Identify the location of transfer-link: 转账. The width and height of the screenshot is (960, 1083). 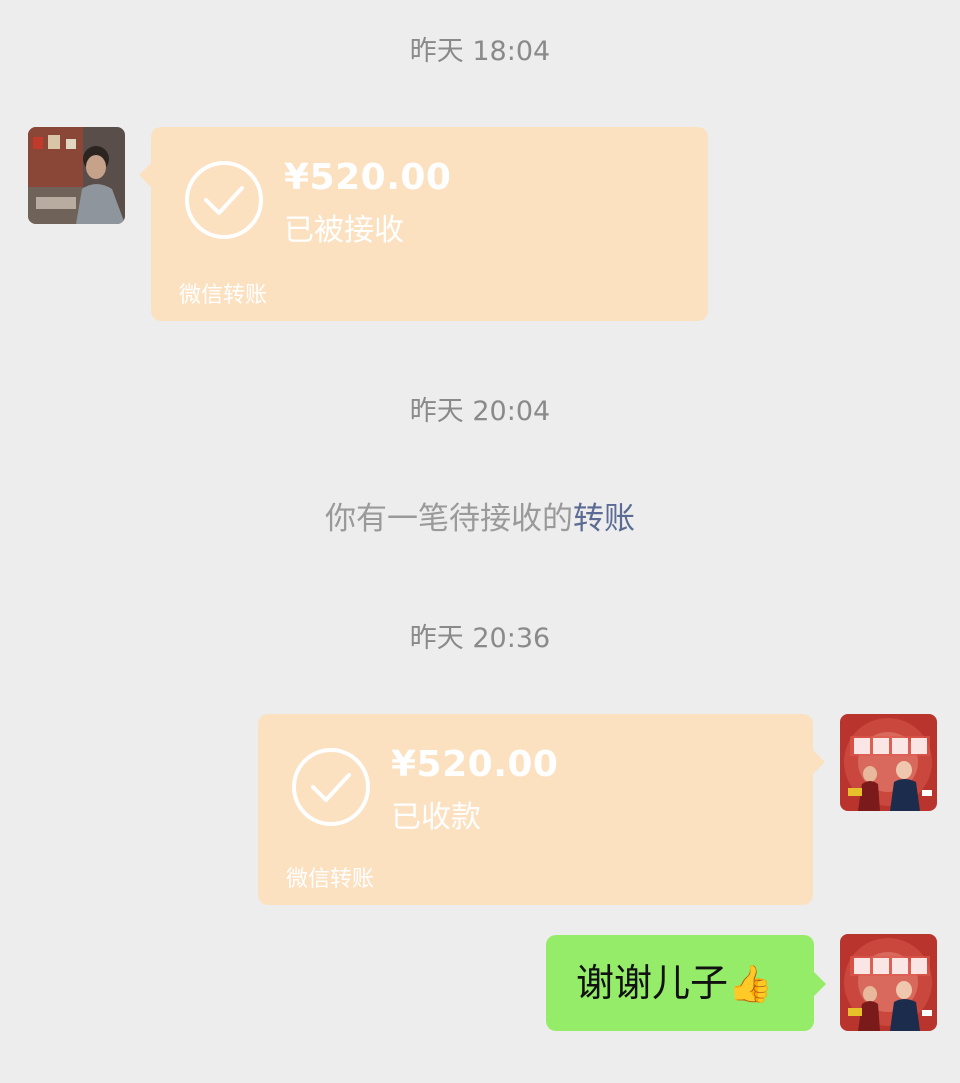
(604, 519).